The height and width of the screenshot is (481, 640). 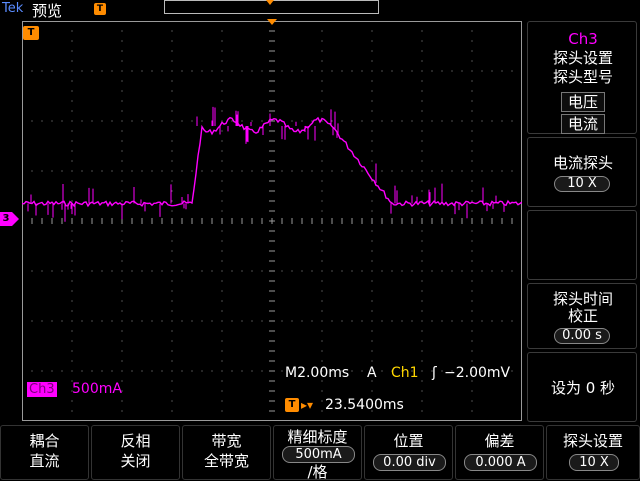 What do you see at coordinates (582, 336) in the screenshot?
I see `probe-deskew-value: 0.00 s` at bounding box center [582, 336].